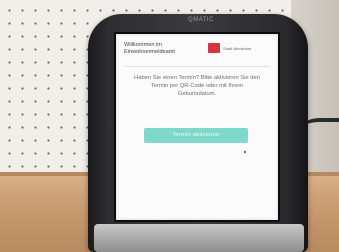  I want to click on activate-appointment-button: Termin aktivieren, so click(196, 135).